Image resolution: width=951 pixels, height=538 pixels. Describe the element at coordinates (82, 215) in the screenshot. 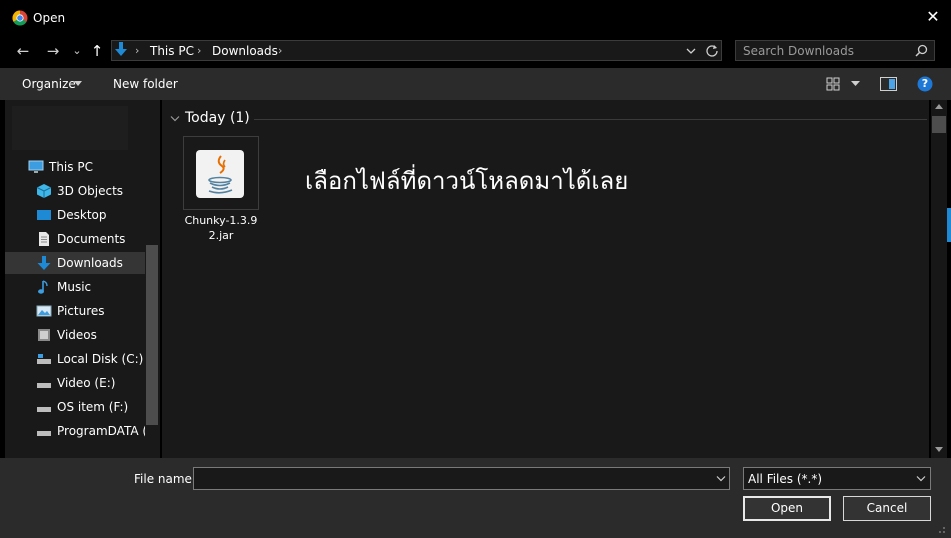

I see `sidebar-item-label: Desktop` at that location.